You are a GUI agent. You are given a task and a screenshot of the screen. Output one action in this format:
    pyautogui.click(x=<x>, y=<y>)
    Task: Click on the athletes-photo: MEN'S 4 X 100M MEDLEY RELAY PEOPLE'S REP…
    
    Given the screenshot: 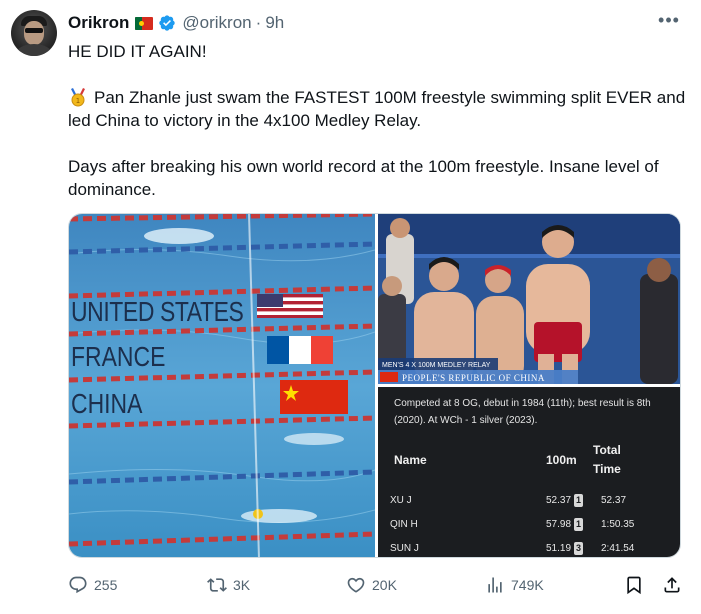 What is the action you would take?
    pyautogui.click(x=529, y=299)
    